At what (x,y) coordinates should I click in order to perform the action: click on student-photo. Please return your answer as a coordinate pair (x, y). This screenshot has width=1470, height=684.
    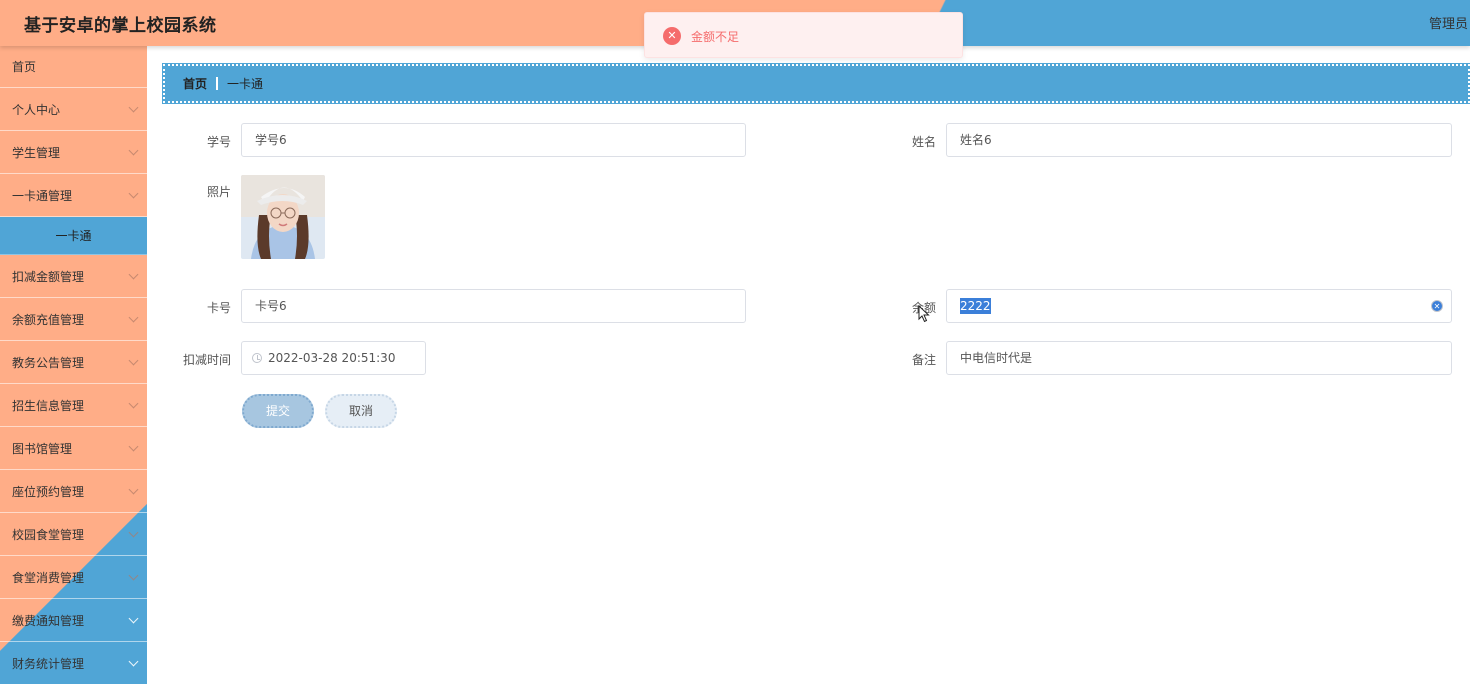
    Looking at the image, I should click on (283, 217).